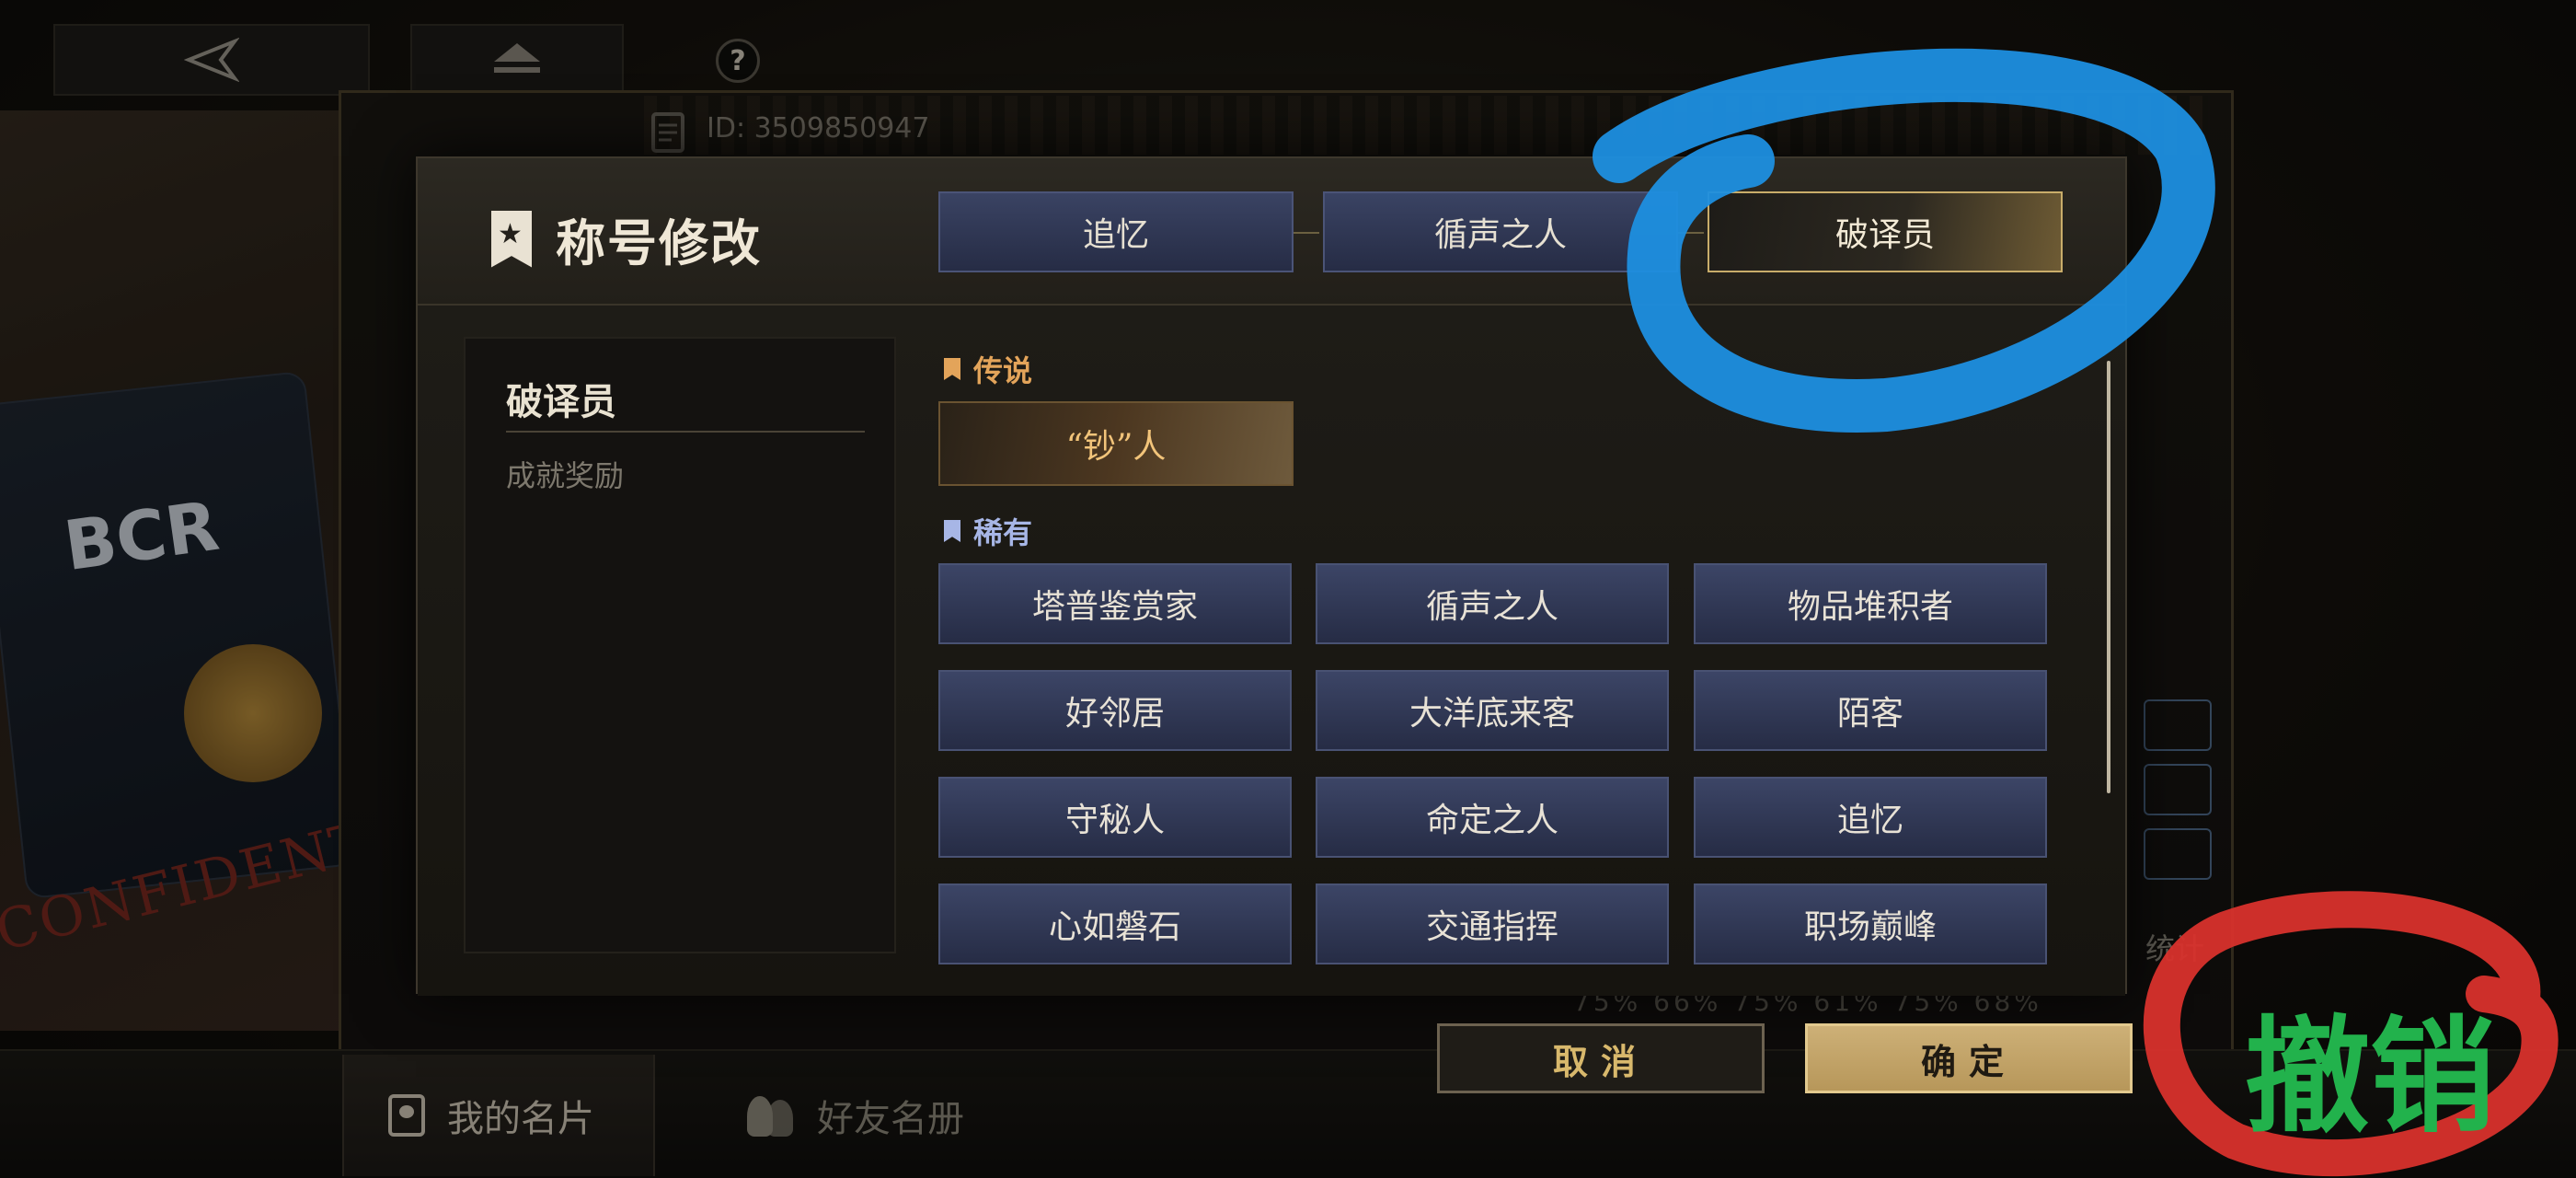  I want to click on title-option-rare: 心如磐石, so click(1115, 924).